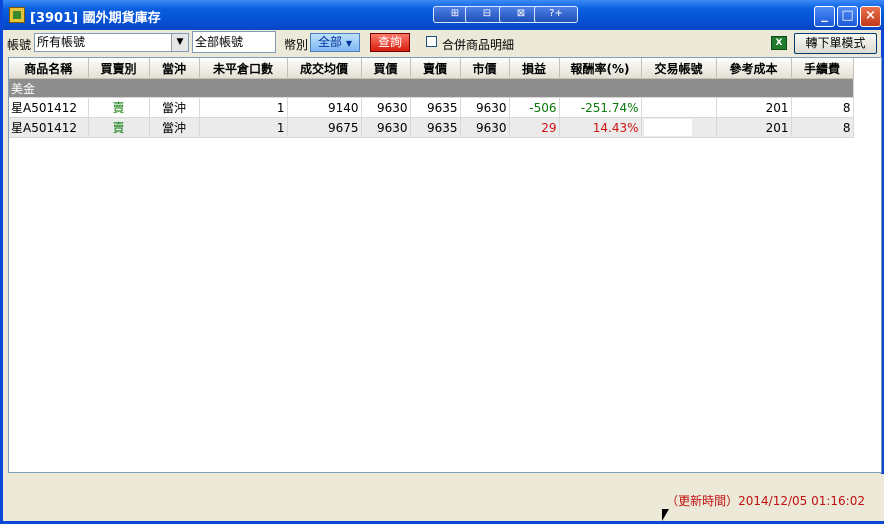 Image resolution: width=884 pixels, height=524 pixels. I want to click on excel-export-icon: X, so click(779, 43).